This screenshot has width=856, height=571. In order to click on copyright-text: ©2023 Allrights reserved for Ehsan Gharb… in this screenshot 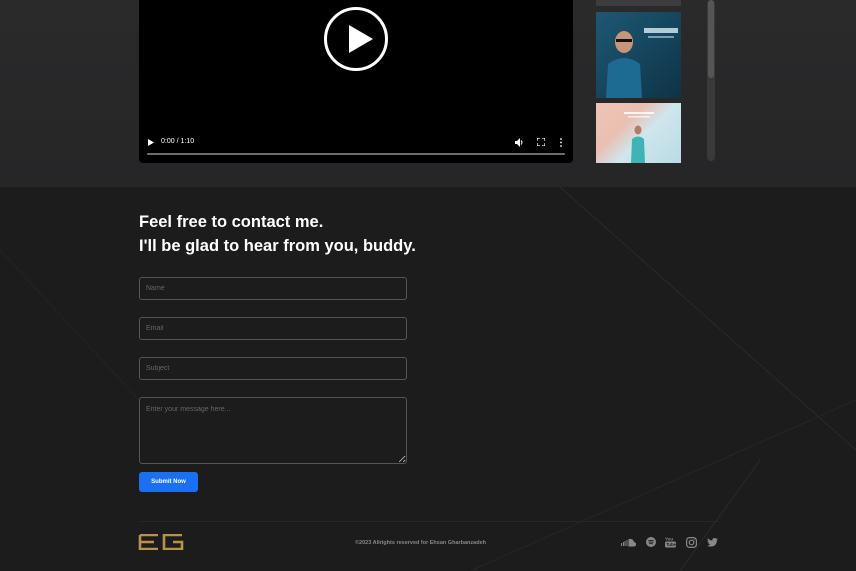, I will do `click(421, 543)`.